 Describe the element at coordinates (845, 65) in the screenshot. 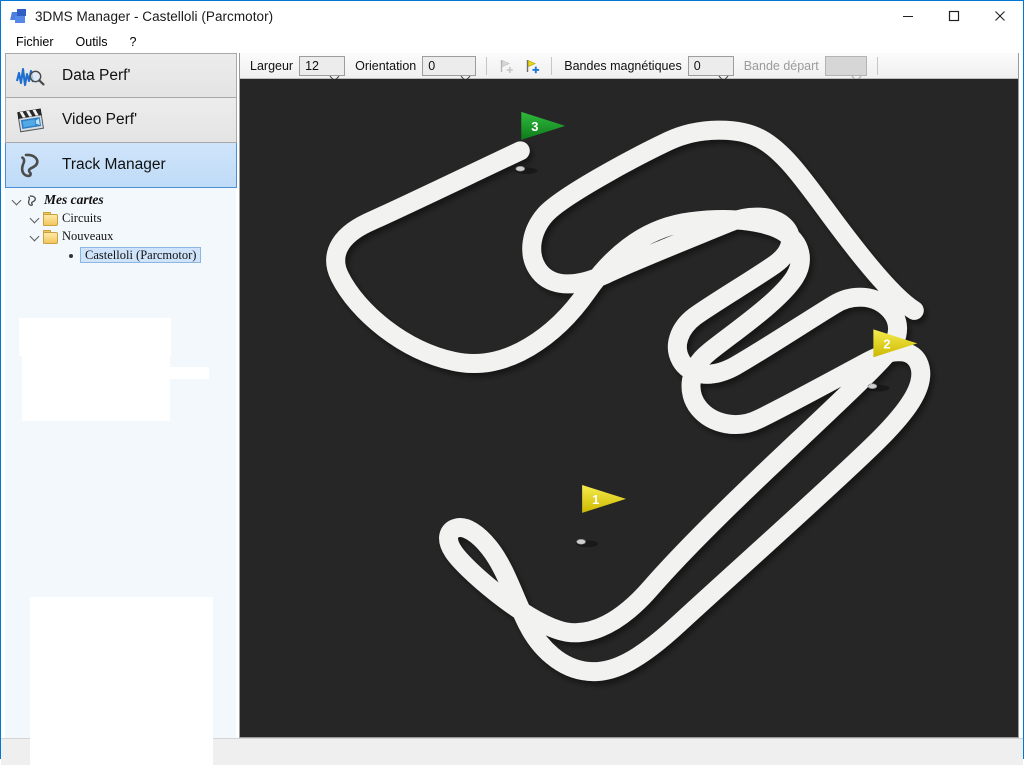

I see `bande-depart-select` at that location.